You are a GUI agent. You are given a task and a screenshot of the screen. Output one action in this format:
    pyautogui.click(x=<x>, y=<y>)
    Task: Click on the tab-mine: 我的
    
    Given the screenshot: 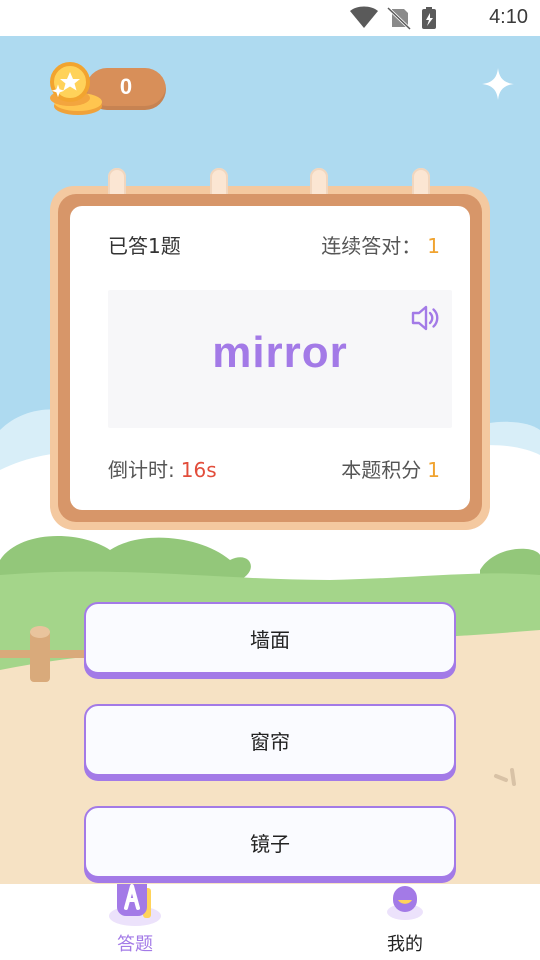 What is the action you would take?
    pyautogui.click(x=405, y=922)
    